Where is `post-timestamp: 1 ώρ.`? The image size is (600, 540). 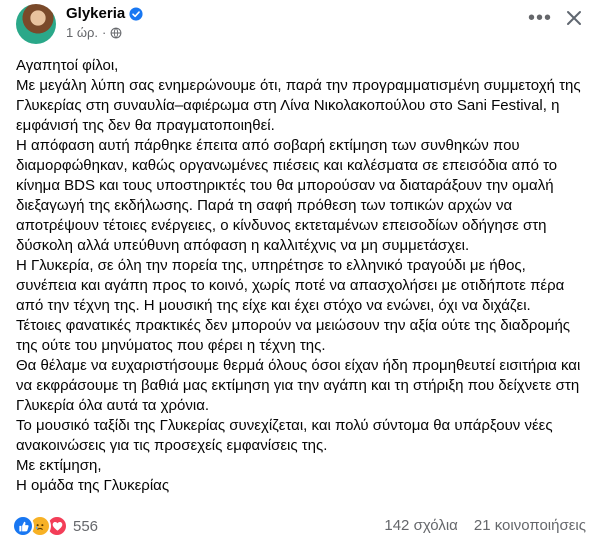
post-timestamp: 1 ώρ. is located at coordinates (82, 33).